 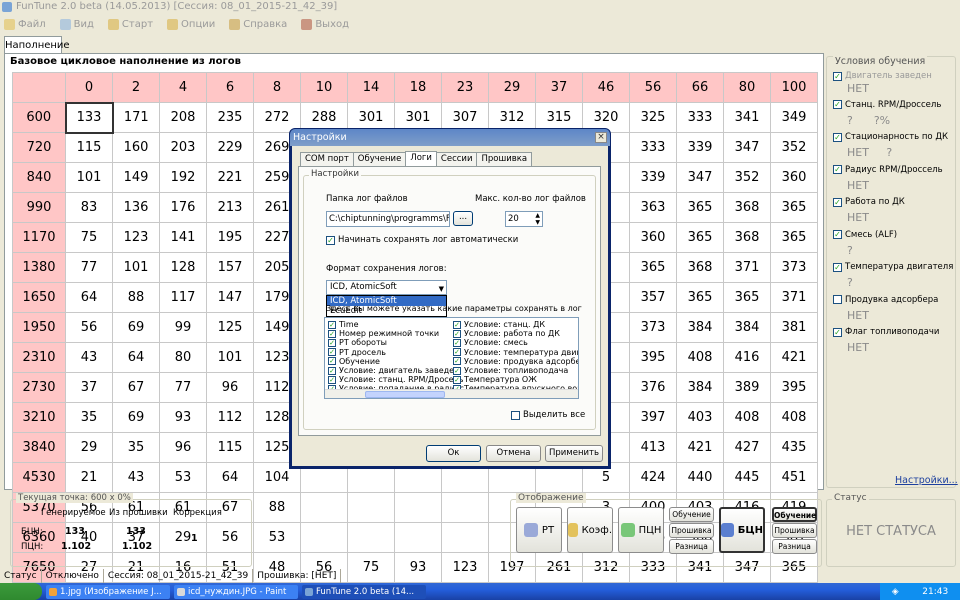 I want to click on tab-learning: Обучение, so click(x=379, y=159).